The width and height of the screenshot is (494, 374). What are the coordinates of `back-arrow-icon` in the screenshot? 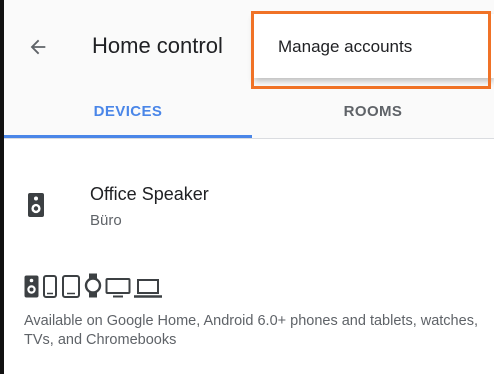 It's located at (38, 47).